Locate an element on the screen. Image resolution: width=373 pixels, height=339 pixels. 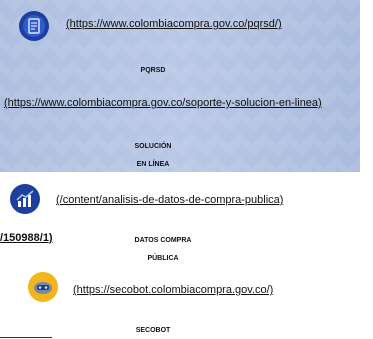
datos-caption-line1: DATOS COMPRA is located at coordinates (163, 240).